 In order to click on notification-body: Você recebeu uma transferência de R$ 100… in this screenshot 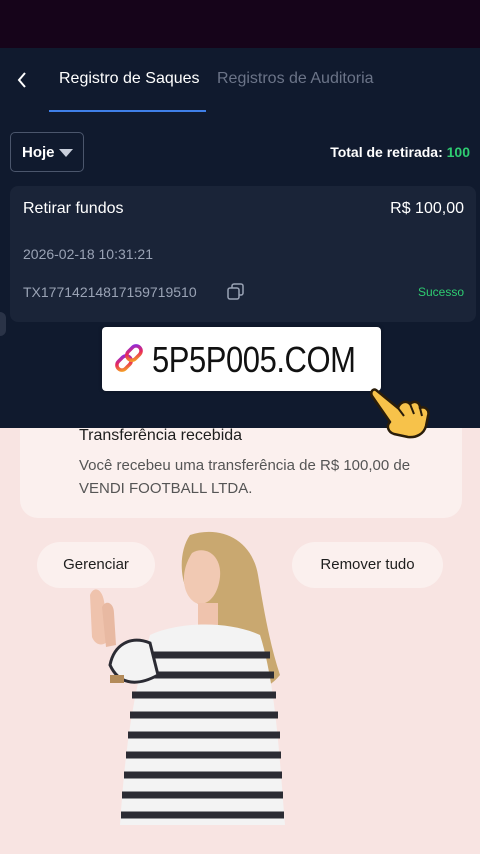, I will do `click(245, 477)`.